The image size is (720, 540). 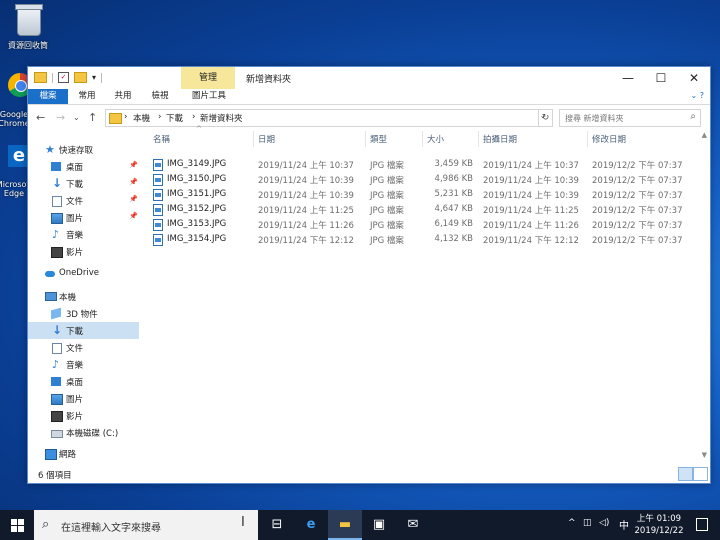 What do you see at coordinates (83, 453) in the screenshot?
I see `nav-network: 網路` at bounding box center [83, 453].